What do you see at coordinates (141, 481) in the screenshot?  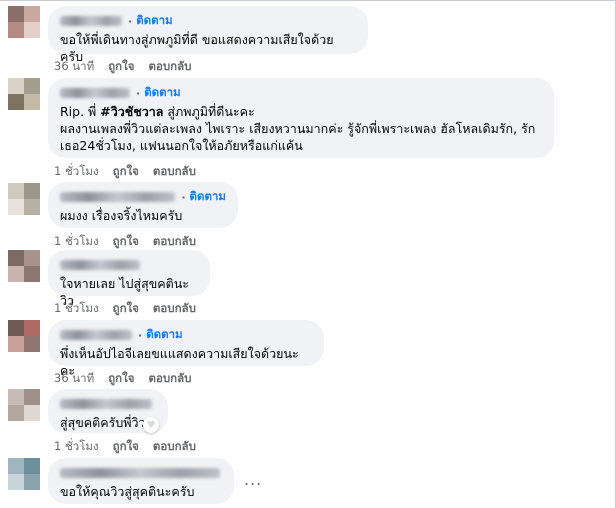 I see `comment-bubble: ขอให้คุณวิวสู่สุคตินะครับ` at bounding box center [141, 481].